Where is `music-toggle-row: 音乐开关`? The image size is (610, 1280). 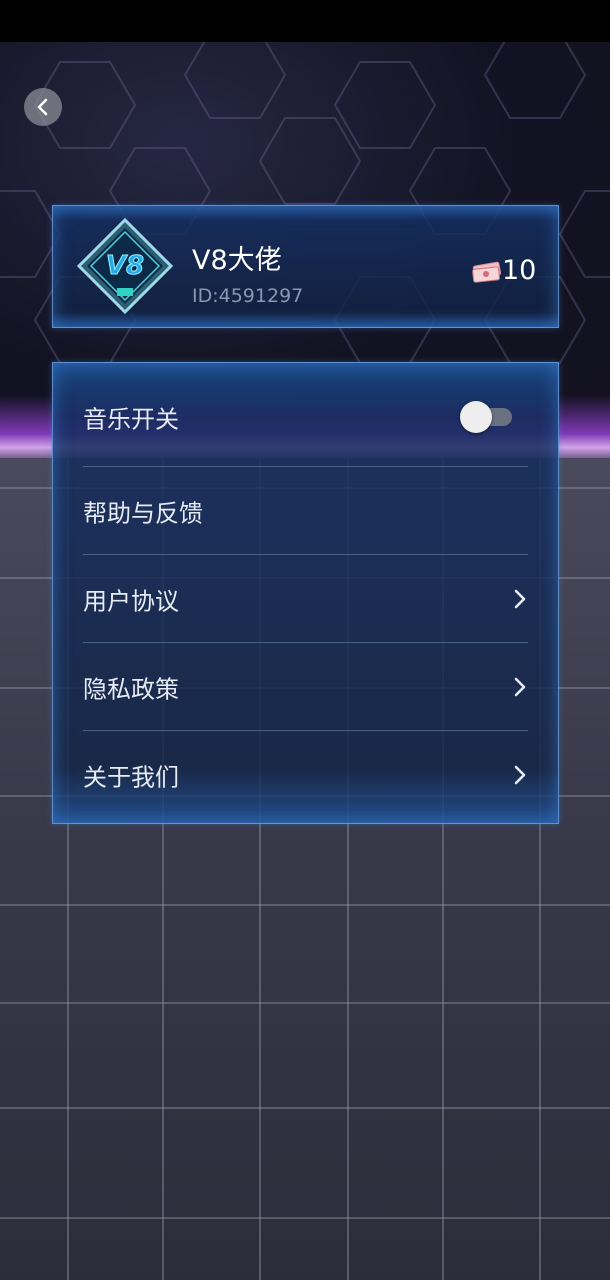
music-toggle-row: 音乐开关 is located at coordinates (305, 417).